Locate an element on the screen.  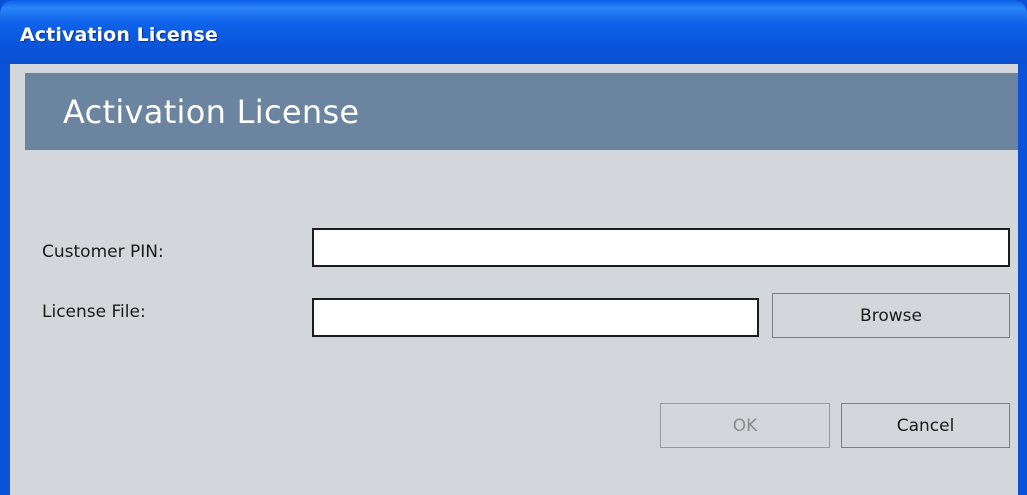
header-title: Activation License is located at coordinates (211, 112).